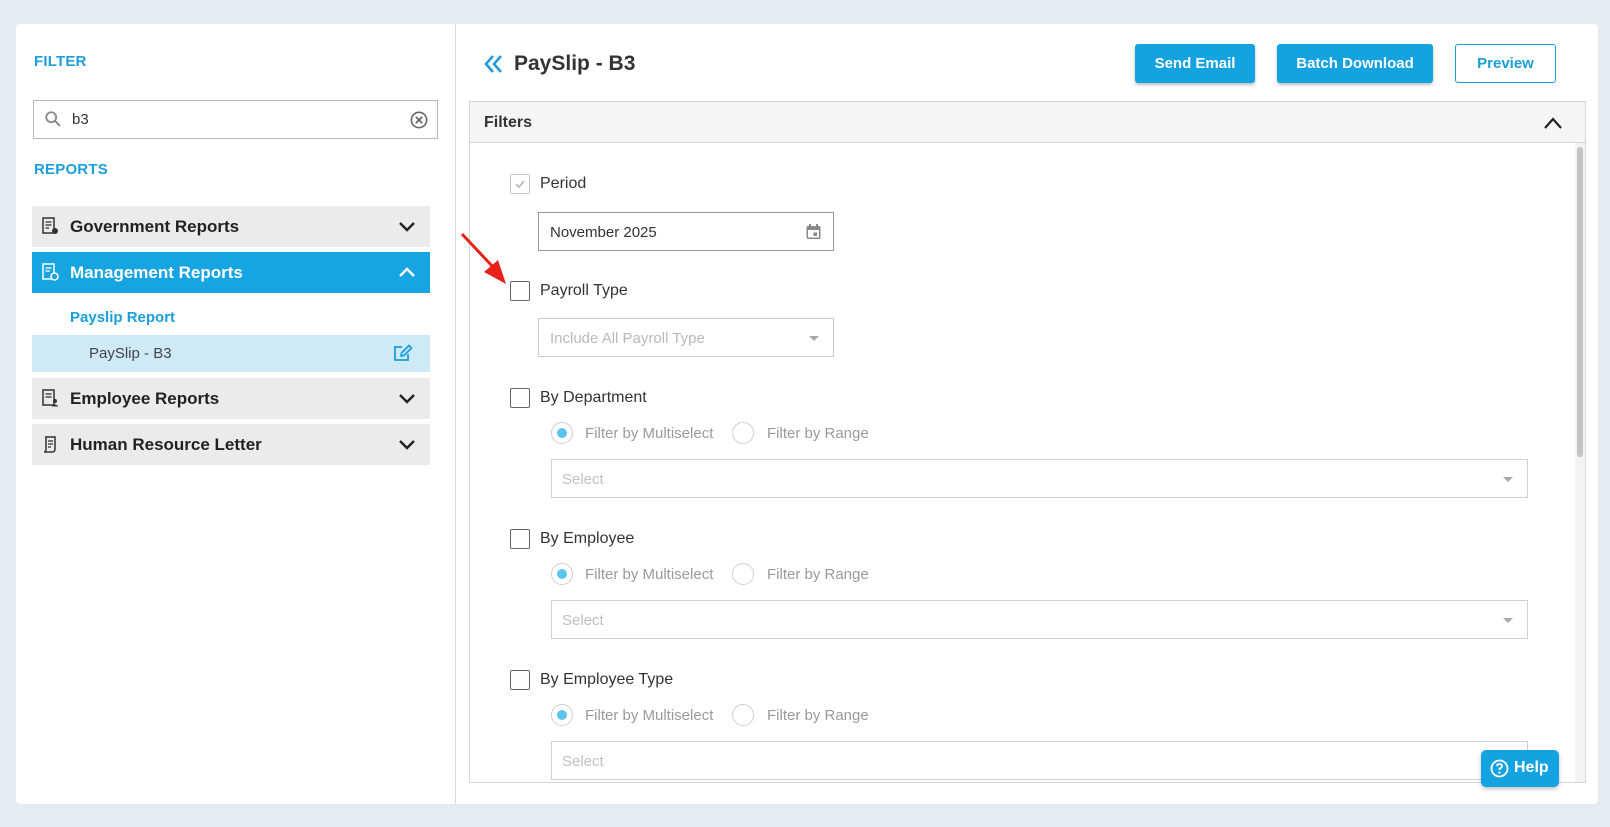  Describe the element at coordinates (1553, 123) in the screenshot. I see `collapse-chevron-up-icon` at that location.